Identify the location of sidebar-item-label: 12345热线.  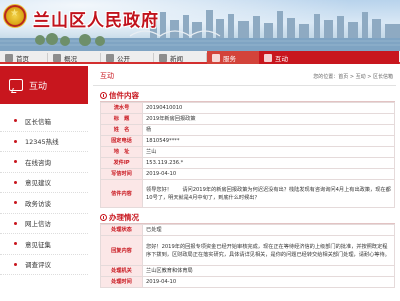
(42, 142).